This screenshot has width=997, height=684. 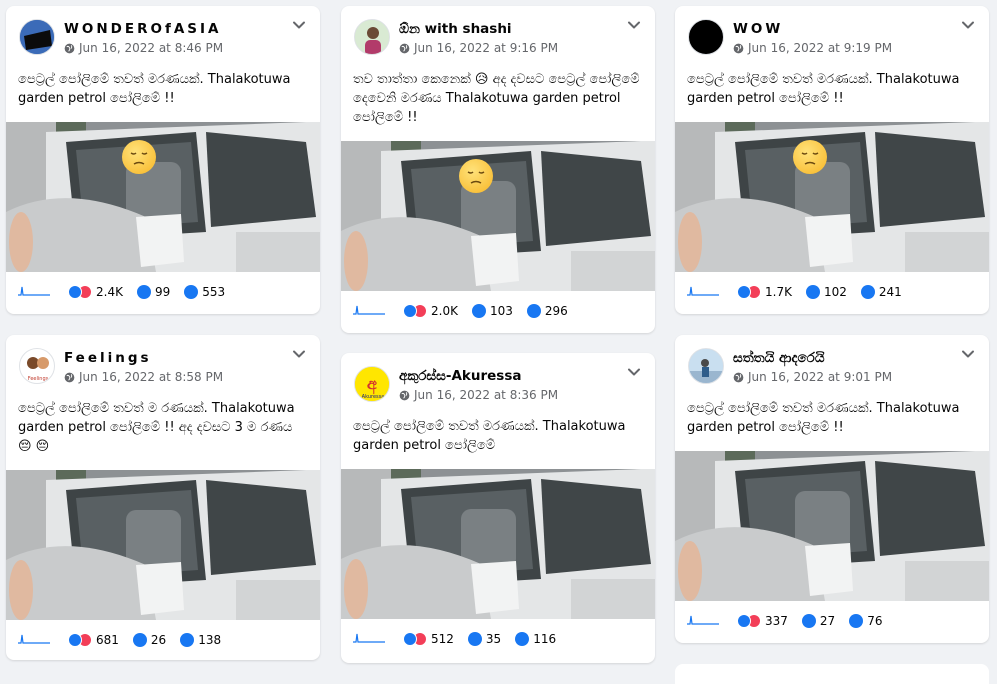 I want to click on shares-value: 241, so click(x=890, y=292).